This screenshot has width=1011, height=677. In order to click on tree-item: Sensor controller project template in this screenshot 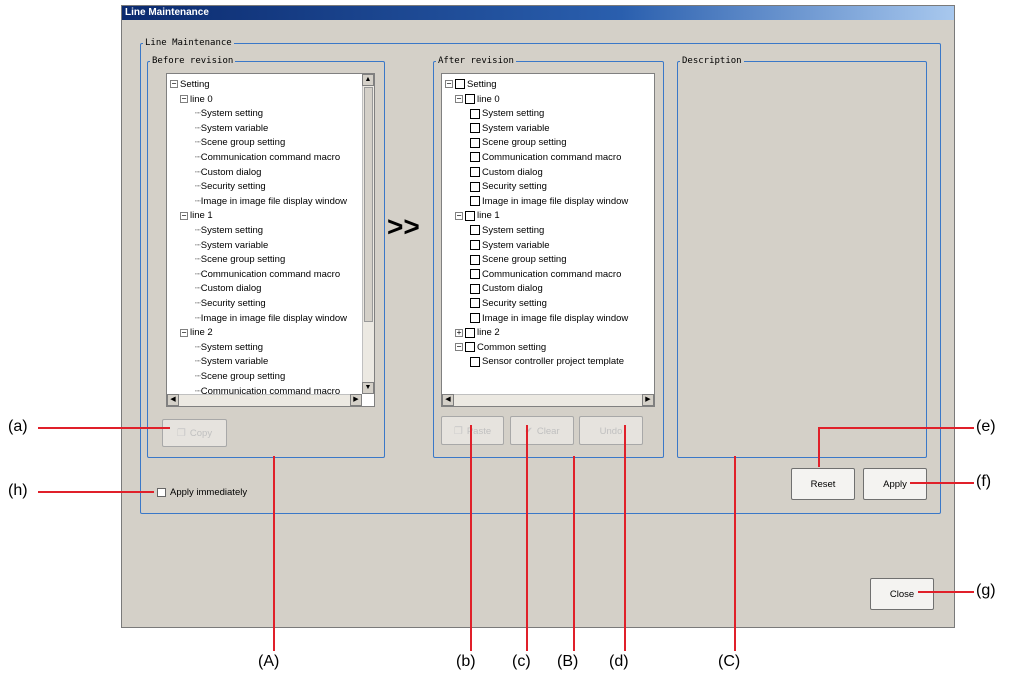, I will do `click(555, 362)`.